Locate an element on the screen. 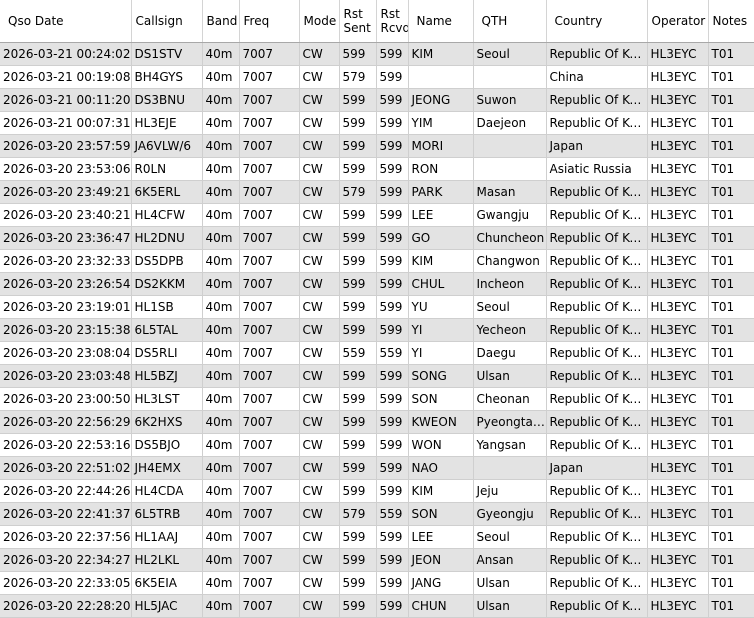 This screenshot has width=754, height=618. name-cell: YU is located at coordinates (441, 307).